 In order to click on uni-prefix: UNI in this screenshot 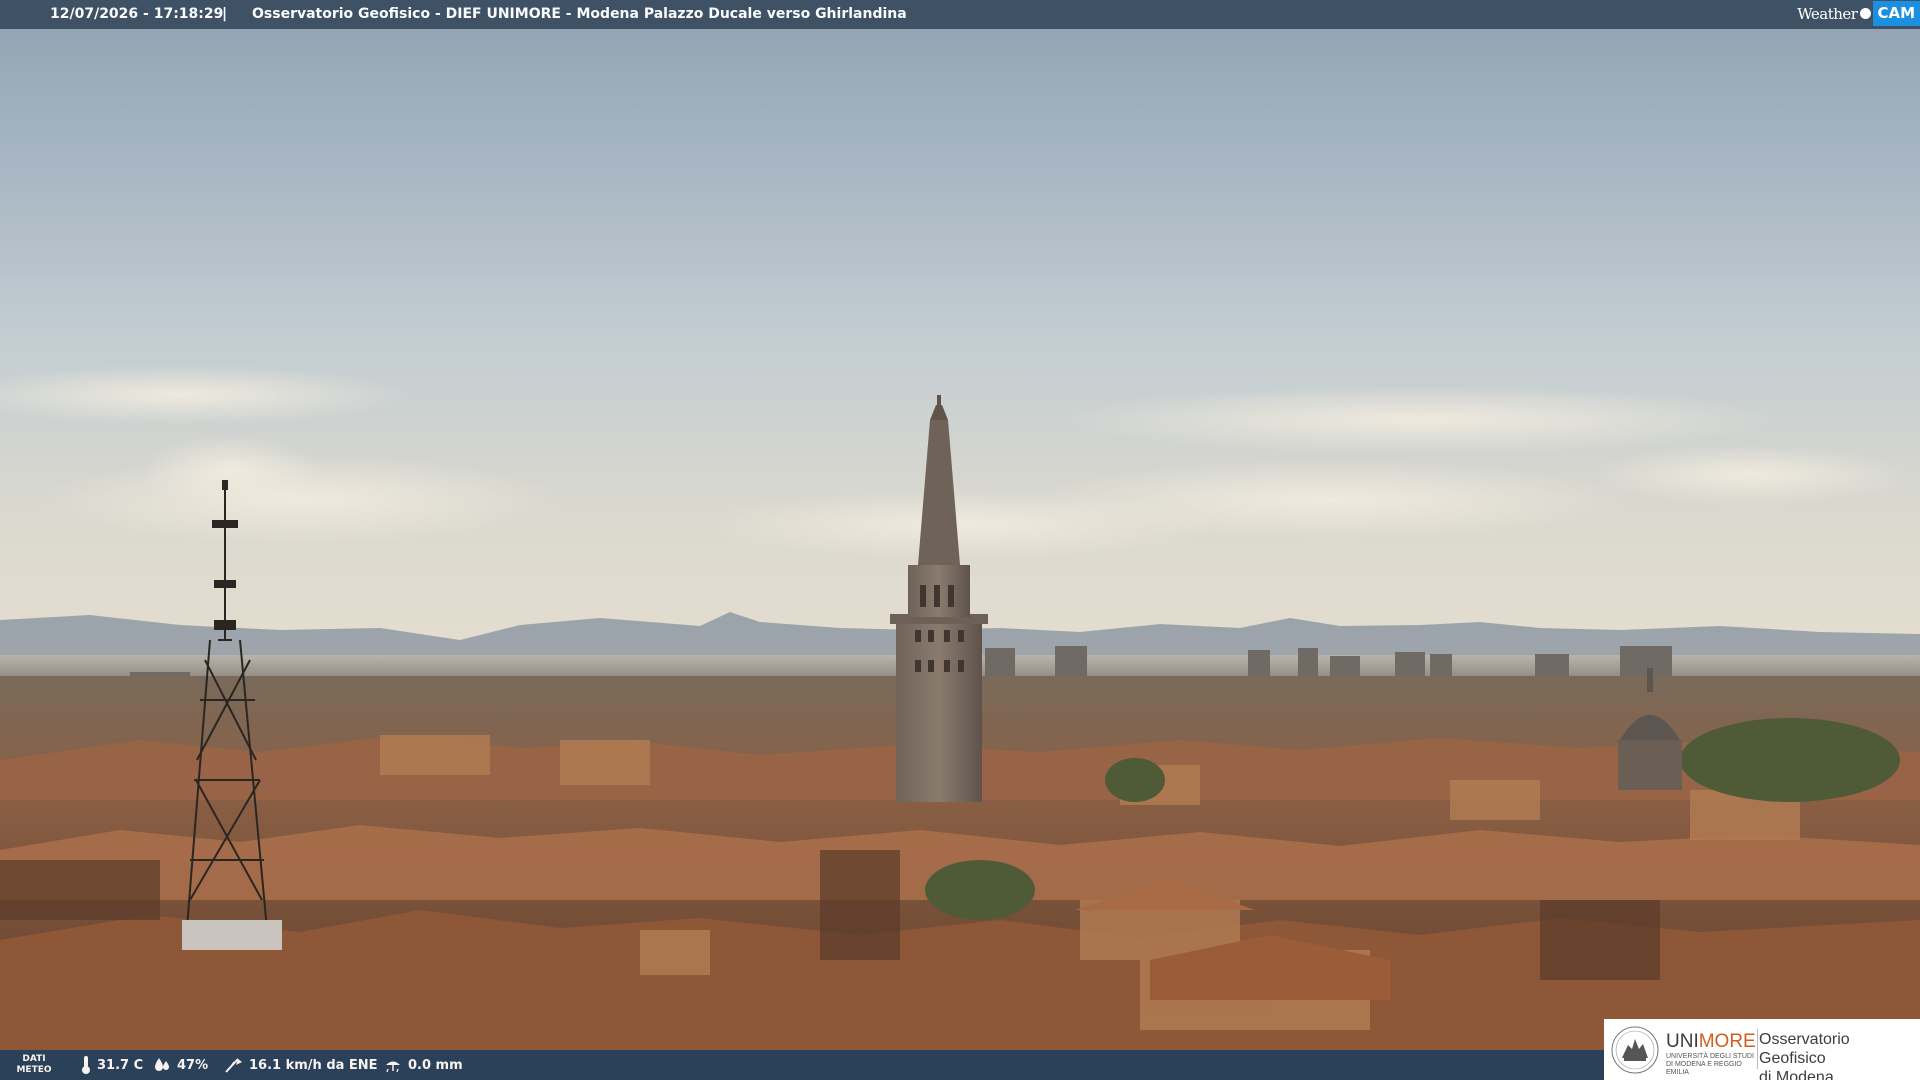, I will do `click(1682, 1041)`.